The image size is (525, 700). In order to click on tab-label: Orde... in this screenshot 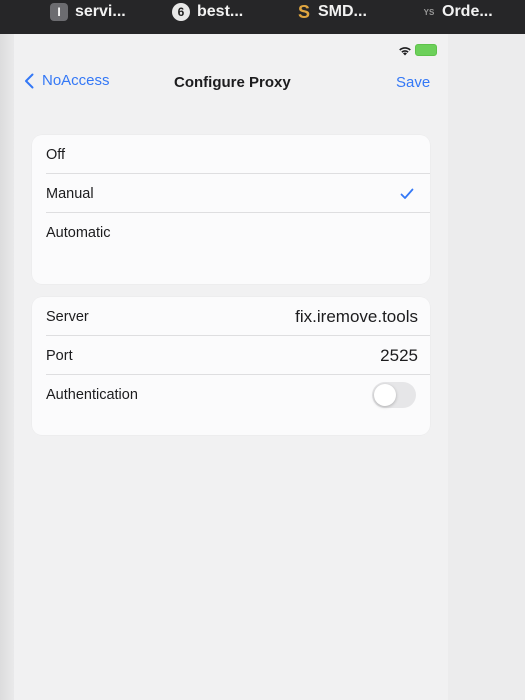, I will do `click(467, 11)`.